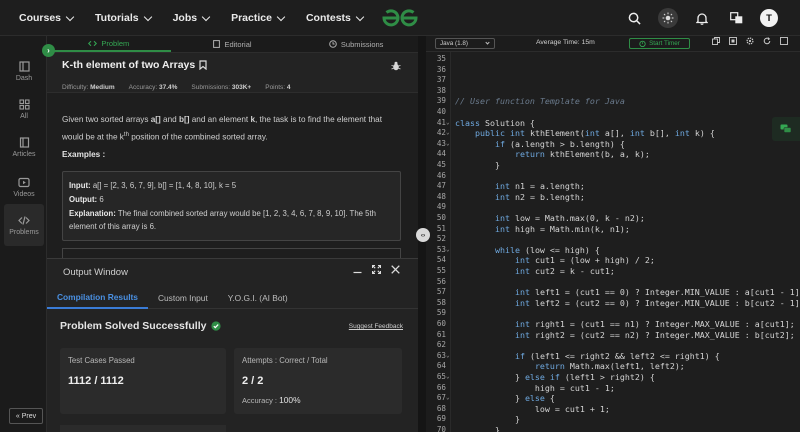 The height and width of the screenshot is (432, 800). I want to click on expand-icon, so click(376, 269).